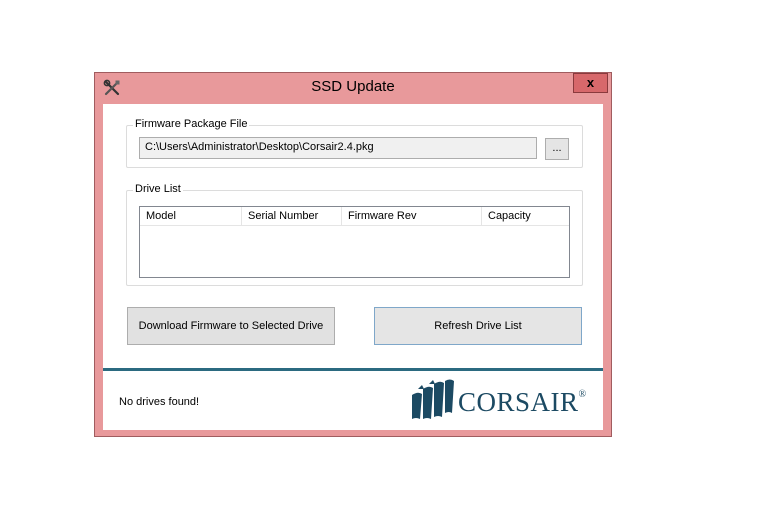  I want to click on divider, so click(353, 369).